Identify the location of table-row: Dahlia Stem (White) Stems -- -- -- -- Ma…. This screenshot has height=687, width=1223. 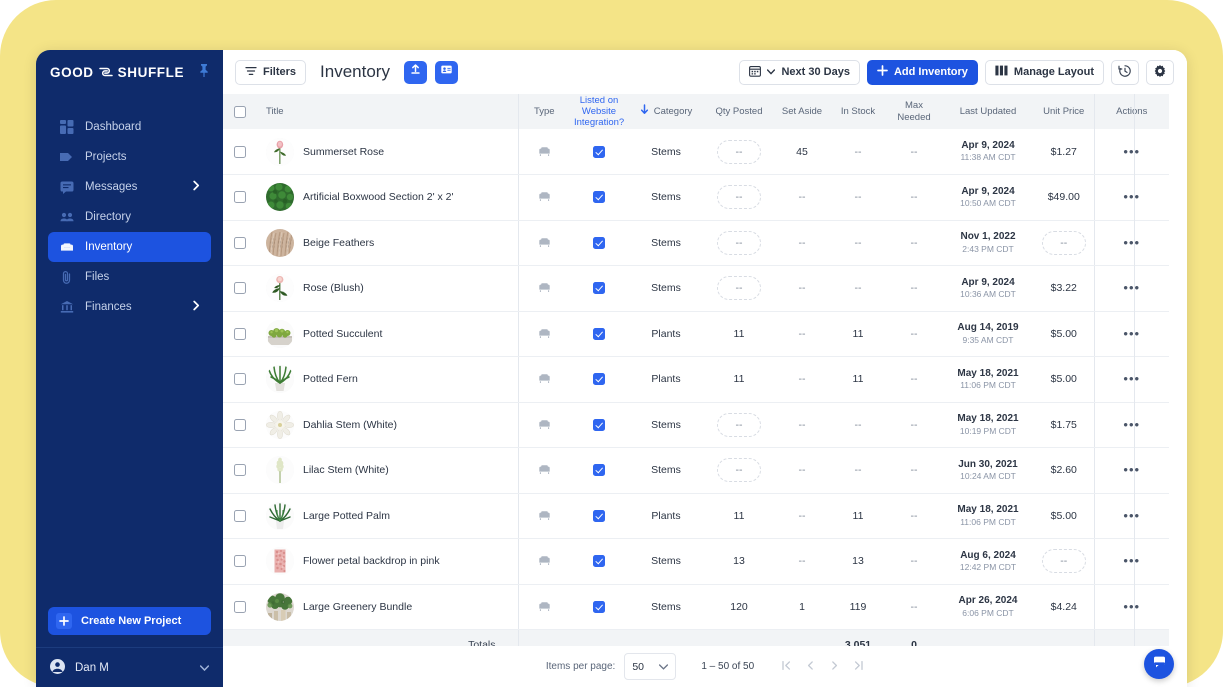
(696, 425).